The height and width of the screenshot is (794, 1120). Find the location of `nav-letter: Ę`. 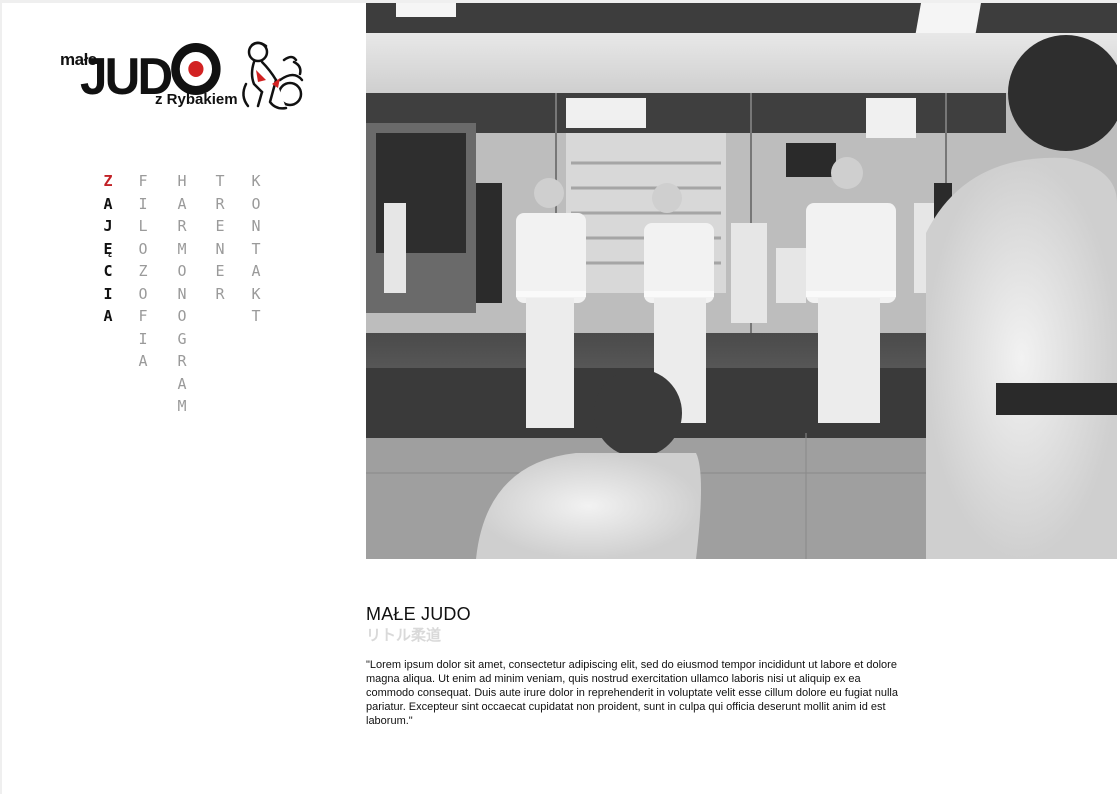

nav-letter: Ę is located at coordinates (108, 248).